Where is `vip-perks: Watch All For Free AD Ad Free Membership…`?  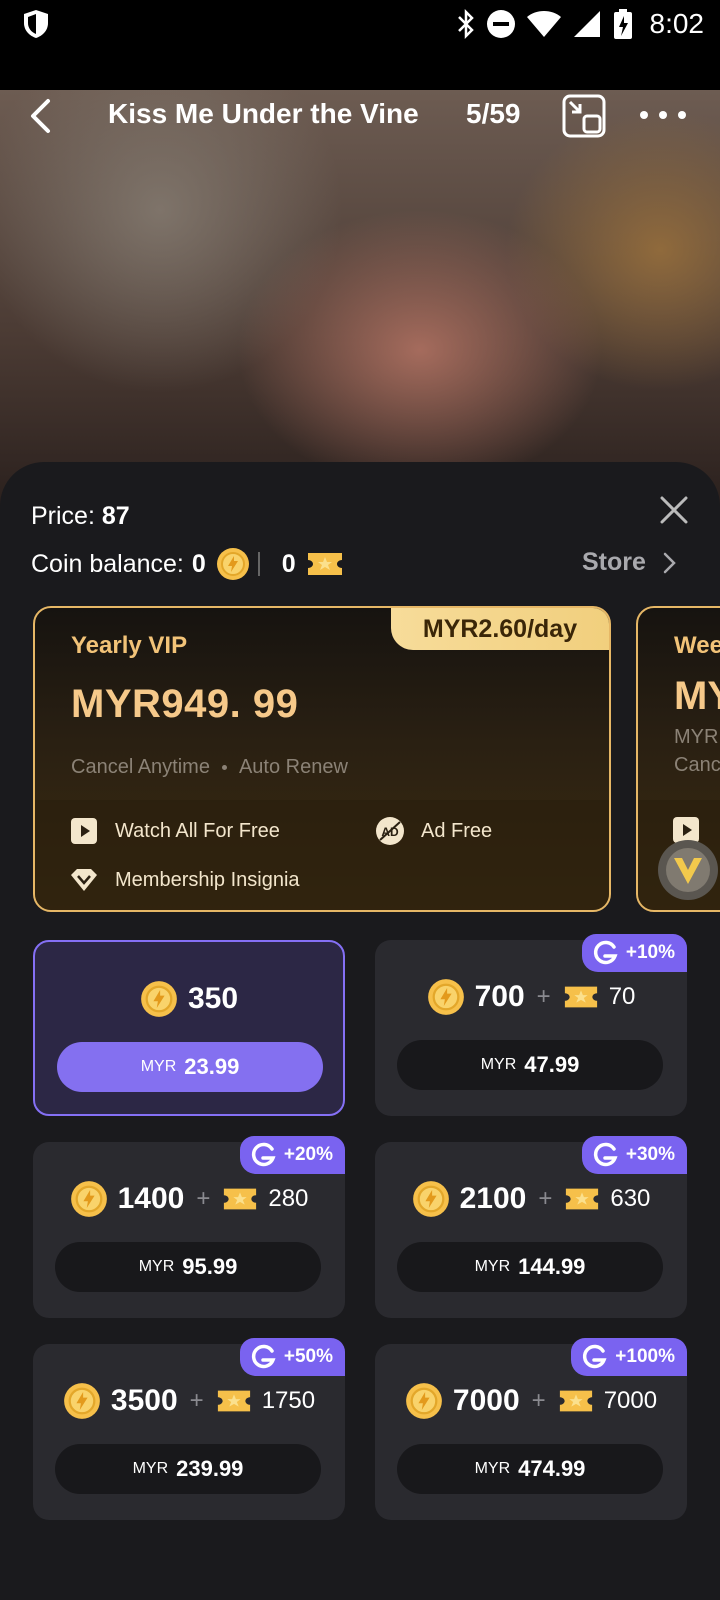 vip-perks: Watch All For Free AD Ad Free Membership… is located at coordinates (322, 855).